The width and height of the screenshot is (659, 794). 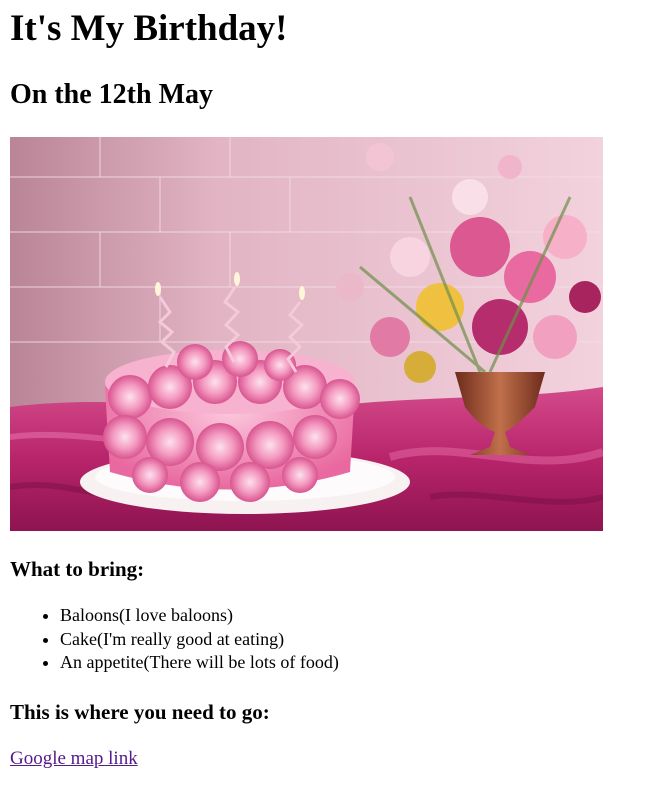 What do you see at coordinates (74, 759) in the screenshot?
I see `google-map-link: Google map link` at bounding box center [74, 759].